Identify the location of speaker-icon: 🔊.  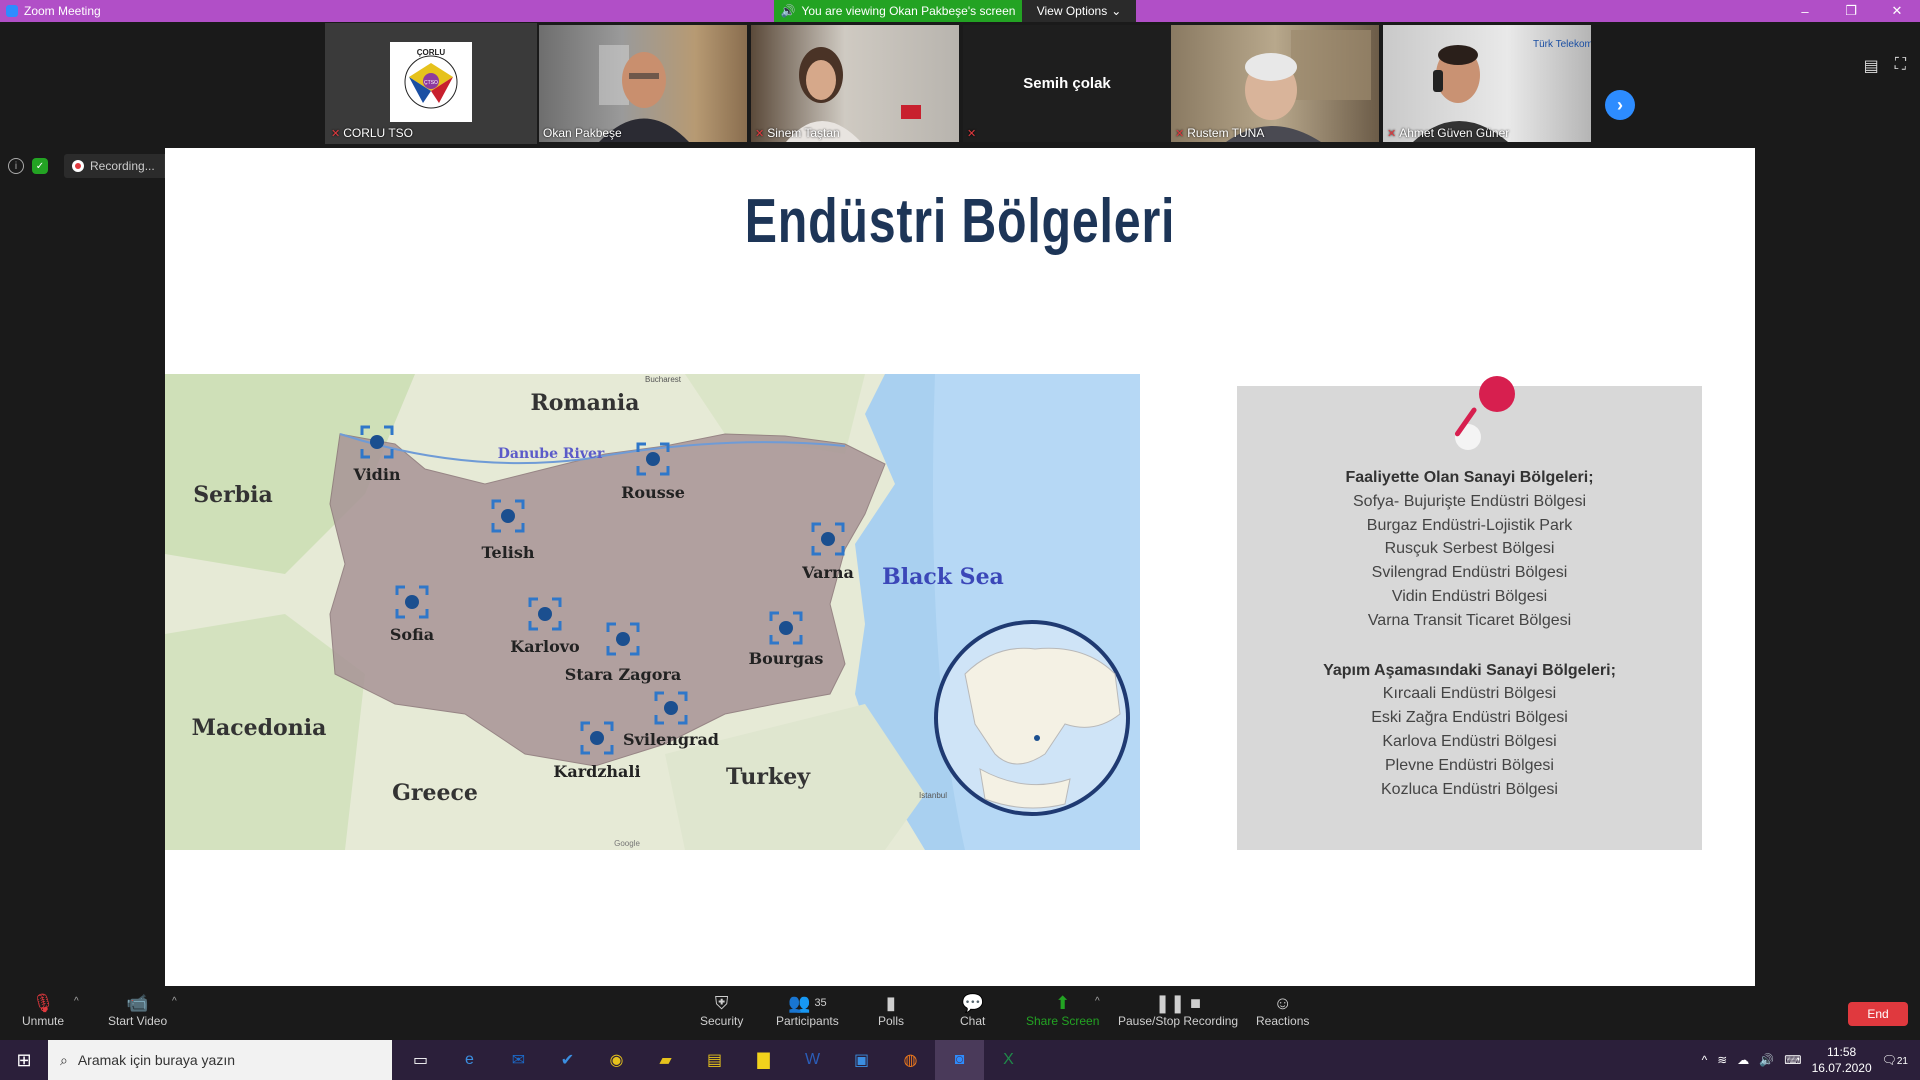
(788, 11).